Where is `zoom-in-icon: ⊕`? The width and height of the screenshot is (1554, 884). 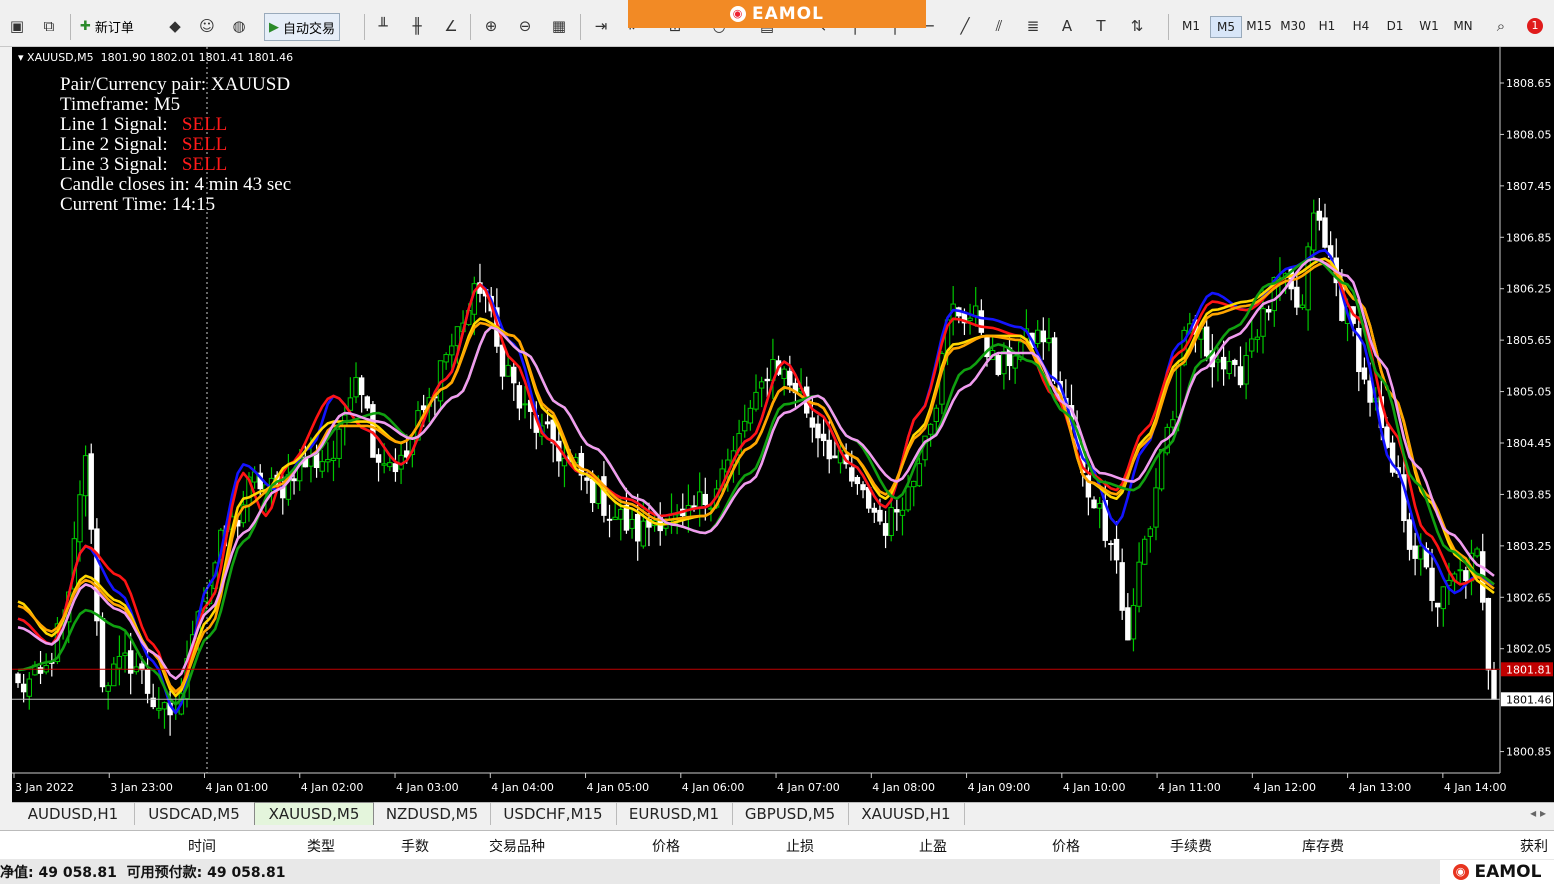
zoom-in-icon: ⊕ is located at coordinates (491, 26).